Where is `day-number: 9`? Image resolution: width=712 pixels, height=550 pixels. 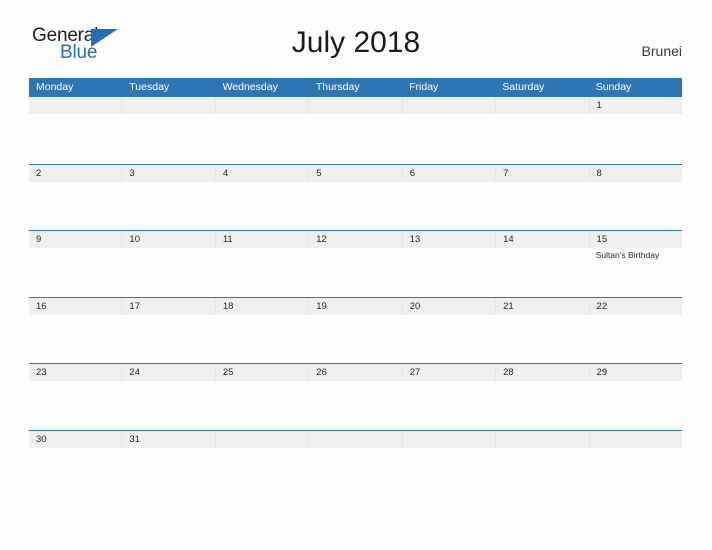 day-number: 9 is located at coordinates (76, 239).